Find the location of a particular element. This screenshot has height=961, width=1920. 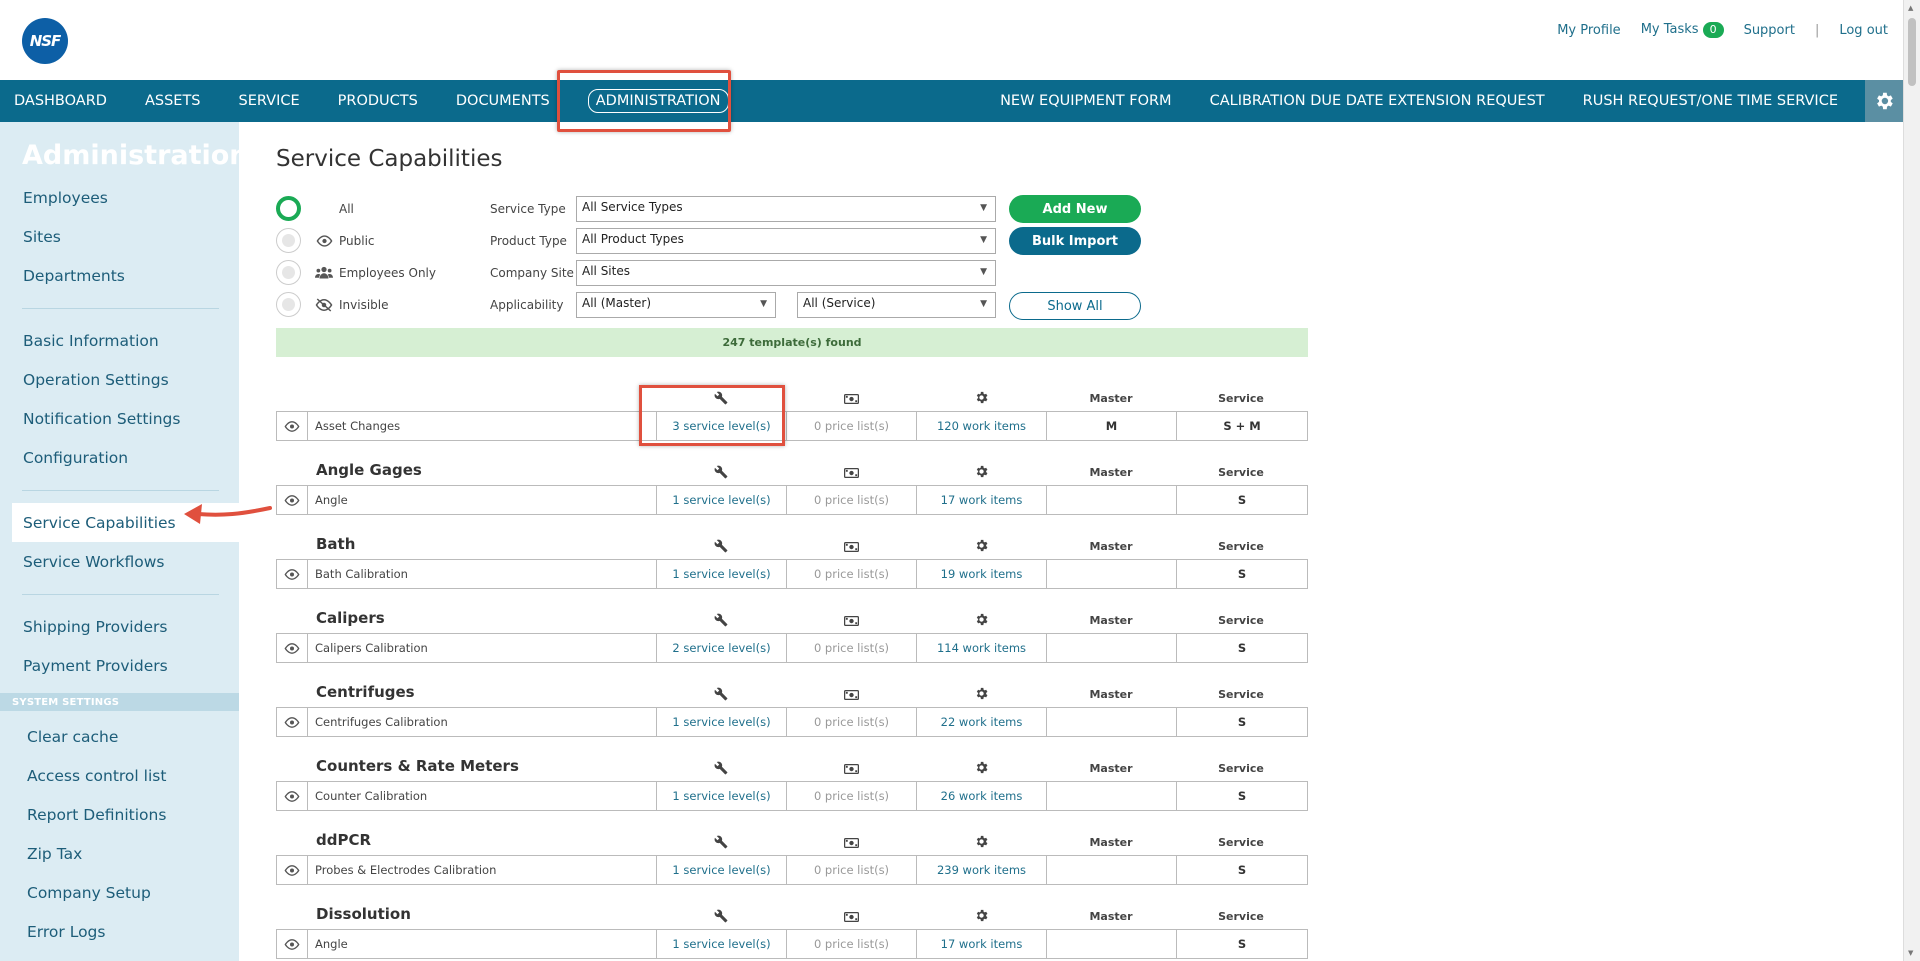

nav-new-equipment-form: NEW EQUIPMENT FORM is located at coordinates (1086, 101).